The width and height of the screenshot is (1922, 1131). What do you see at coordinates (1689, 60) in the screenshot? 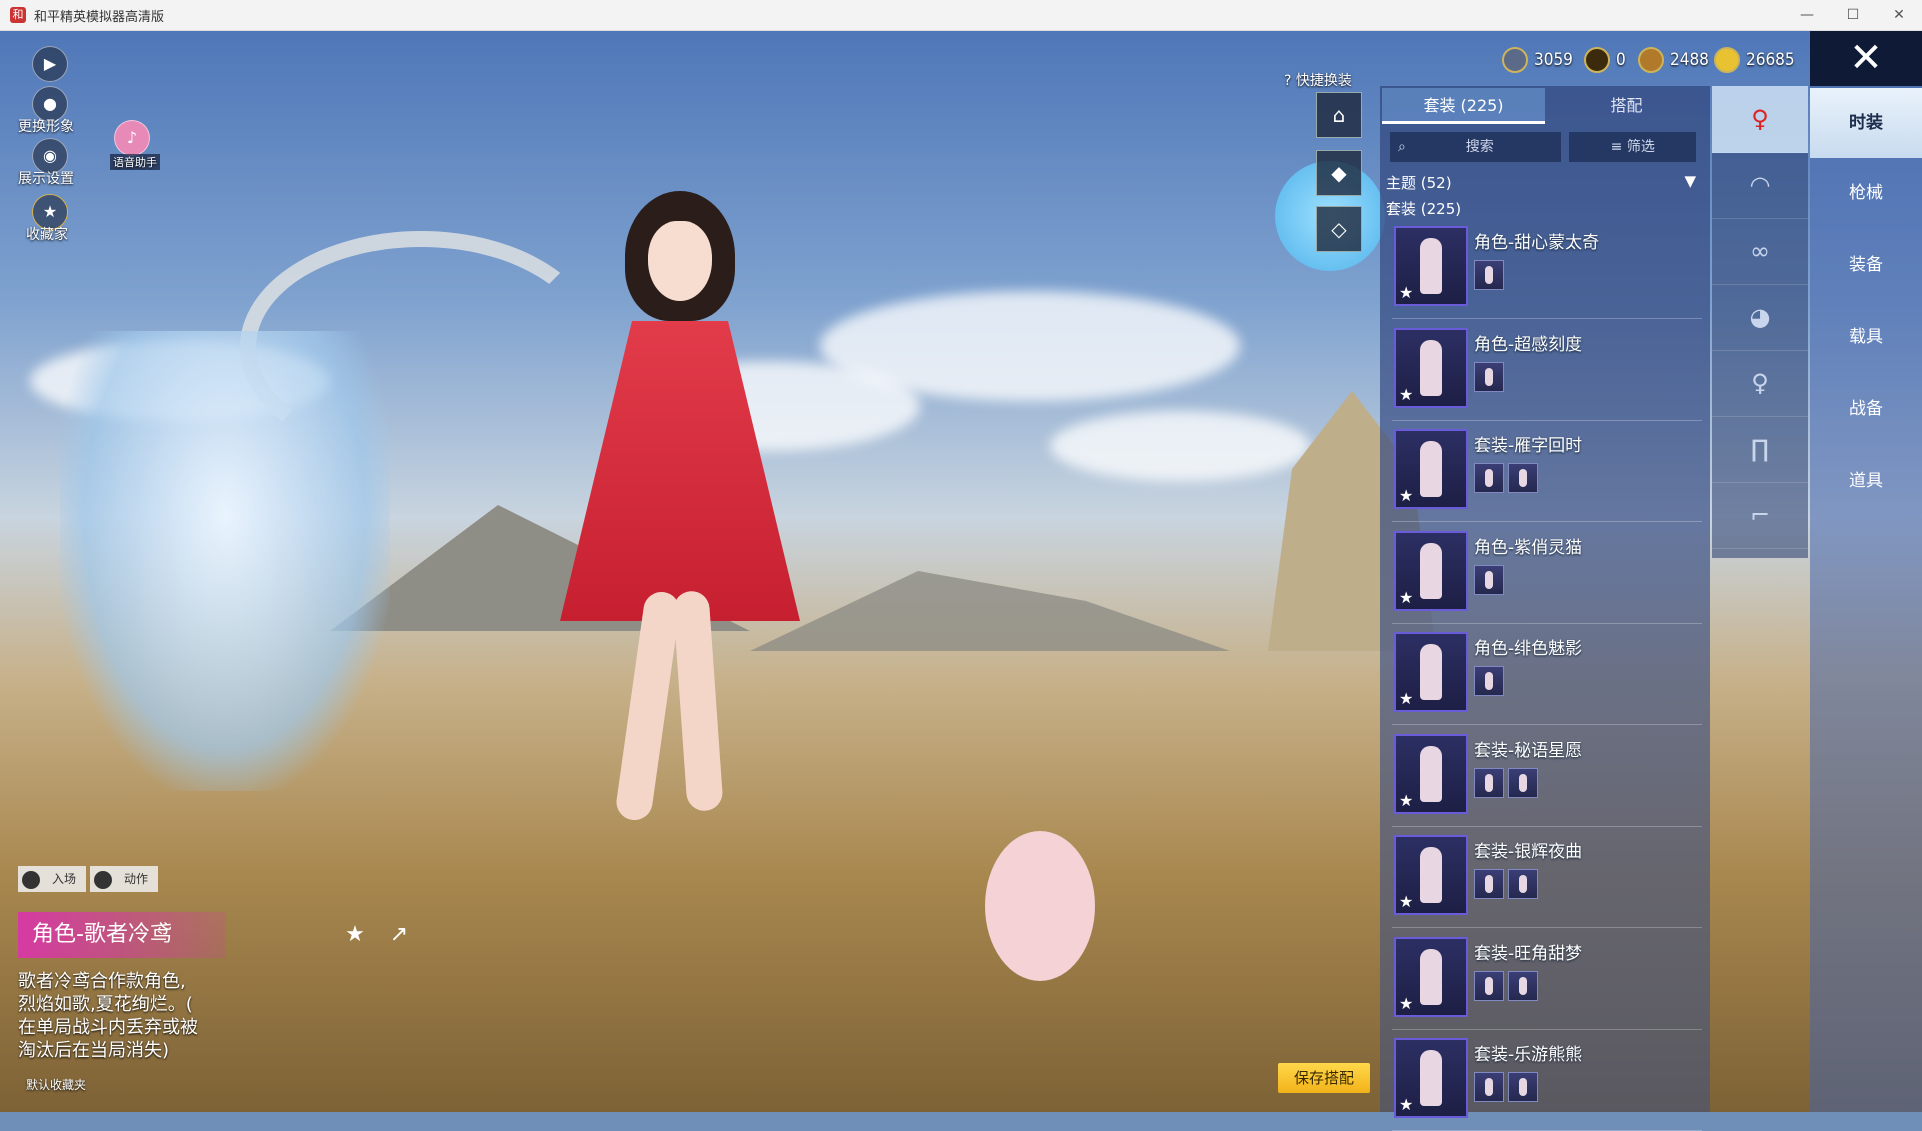
I see `currency-value: 2488` at bounding box center [1689, 60].